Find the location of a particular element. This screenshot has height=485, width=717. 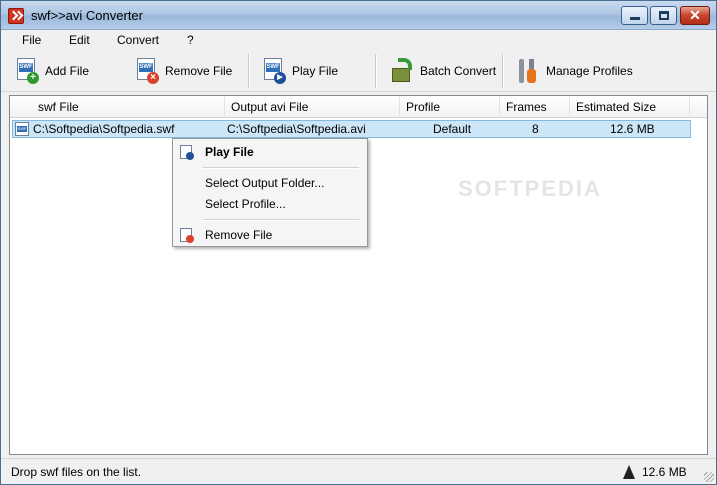

app-icon is located at coordinates (16, 16).